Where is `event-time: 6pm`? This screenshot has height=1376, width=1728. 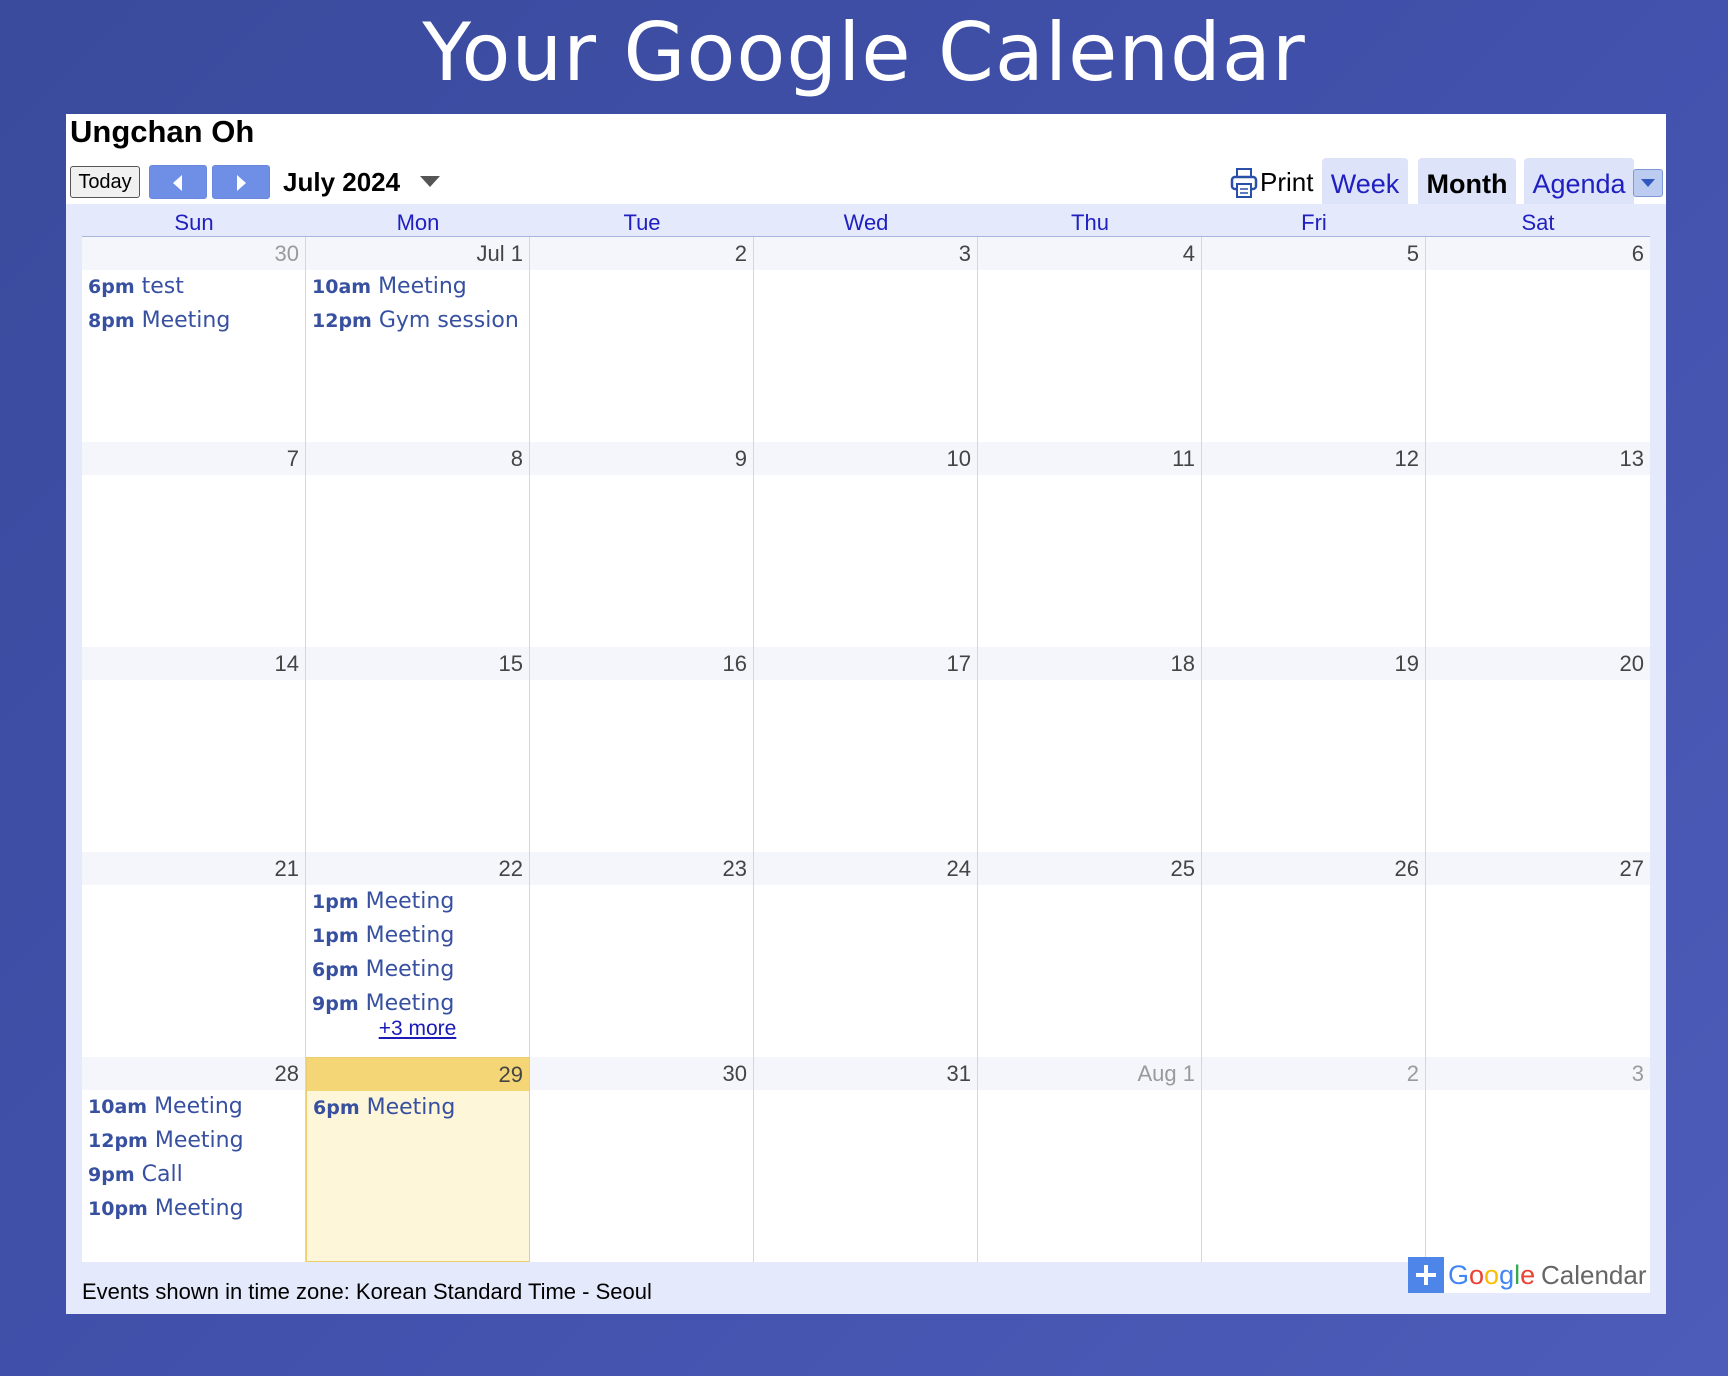 event-time: 6pm is located at coordinates (336, 1108).